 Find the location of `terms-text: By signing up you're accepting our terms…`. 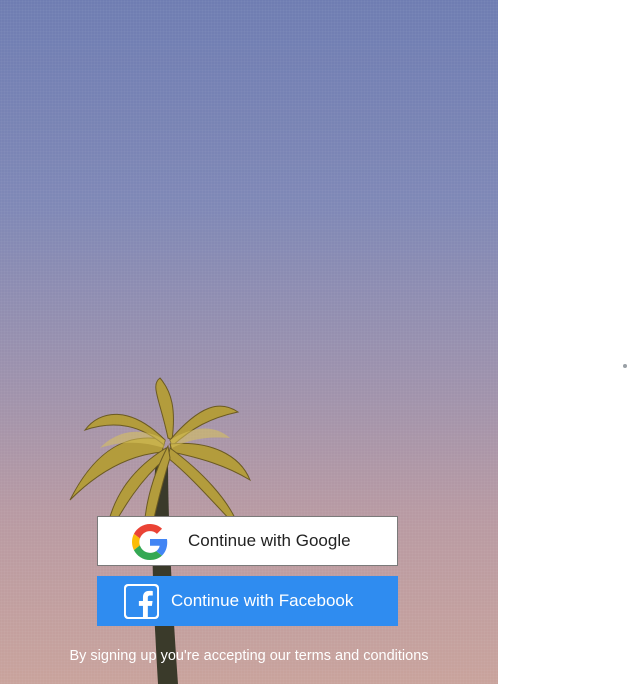

terms-text: By signing up you're accepting our terms… is located at coordinates (249, 656).